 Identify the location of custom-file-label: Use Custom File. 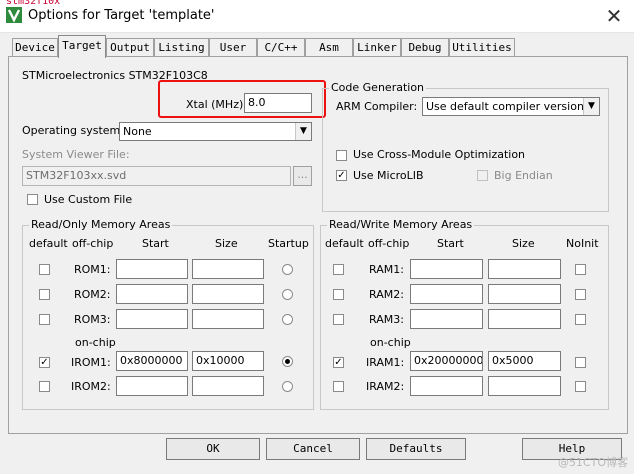
(88, 199).